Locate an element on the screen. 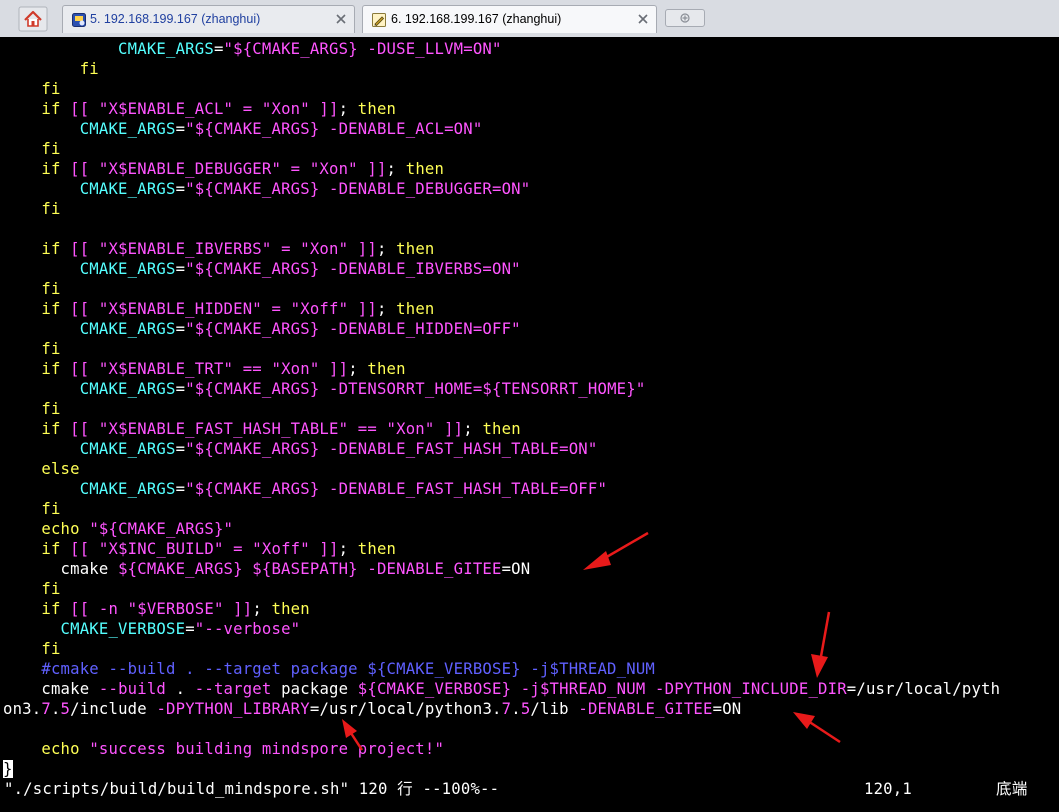 The image size is (1059, 812). home-icon is located at coordinates (33, 19).